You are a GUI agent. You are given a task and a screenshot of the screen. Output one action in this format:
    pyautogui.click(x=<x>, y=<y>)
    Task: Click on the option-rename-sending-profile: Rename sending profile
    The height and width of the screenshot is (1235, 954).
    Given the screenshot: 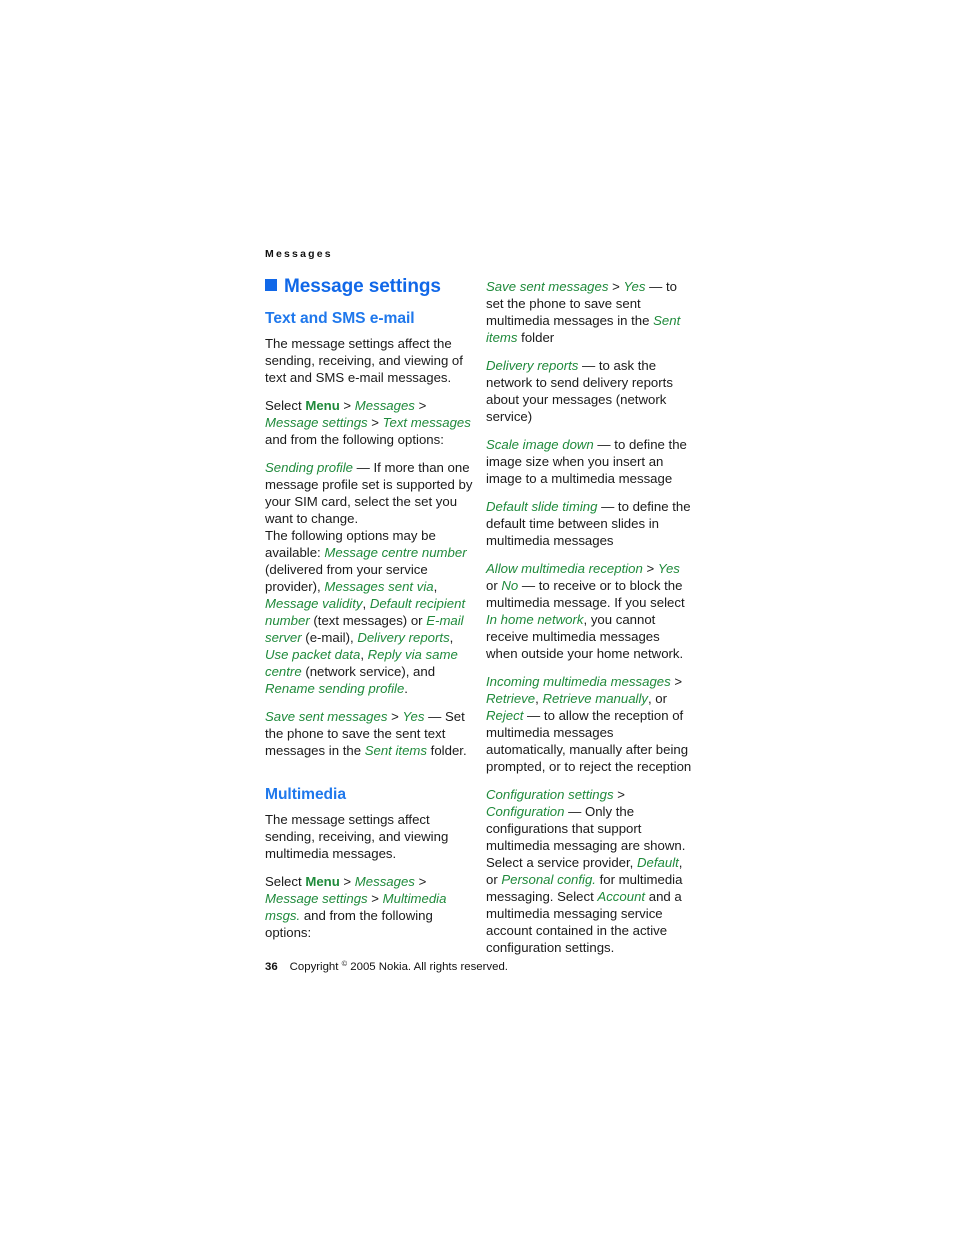 What is the action you would take?
    pyautogui.click(x=335, y=688)
    